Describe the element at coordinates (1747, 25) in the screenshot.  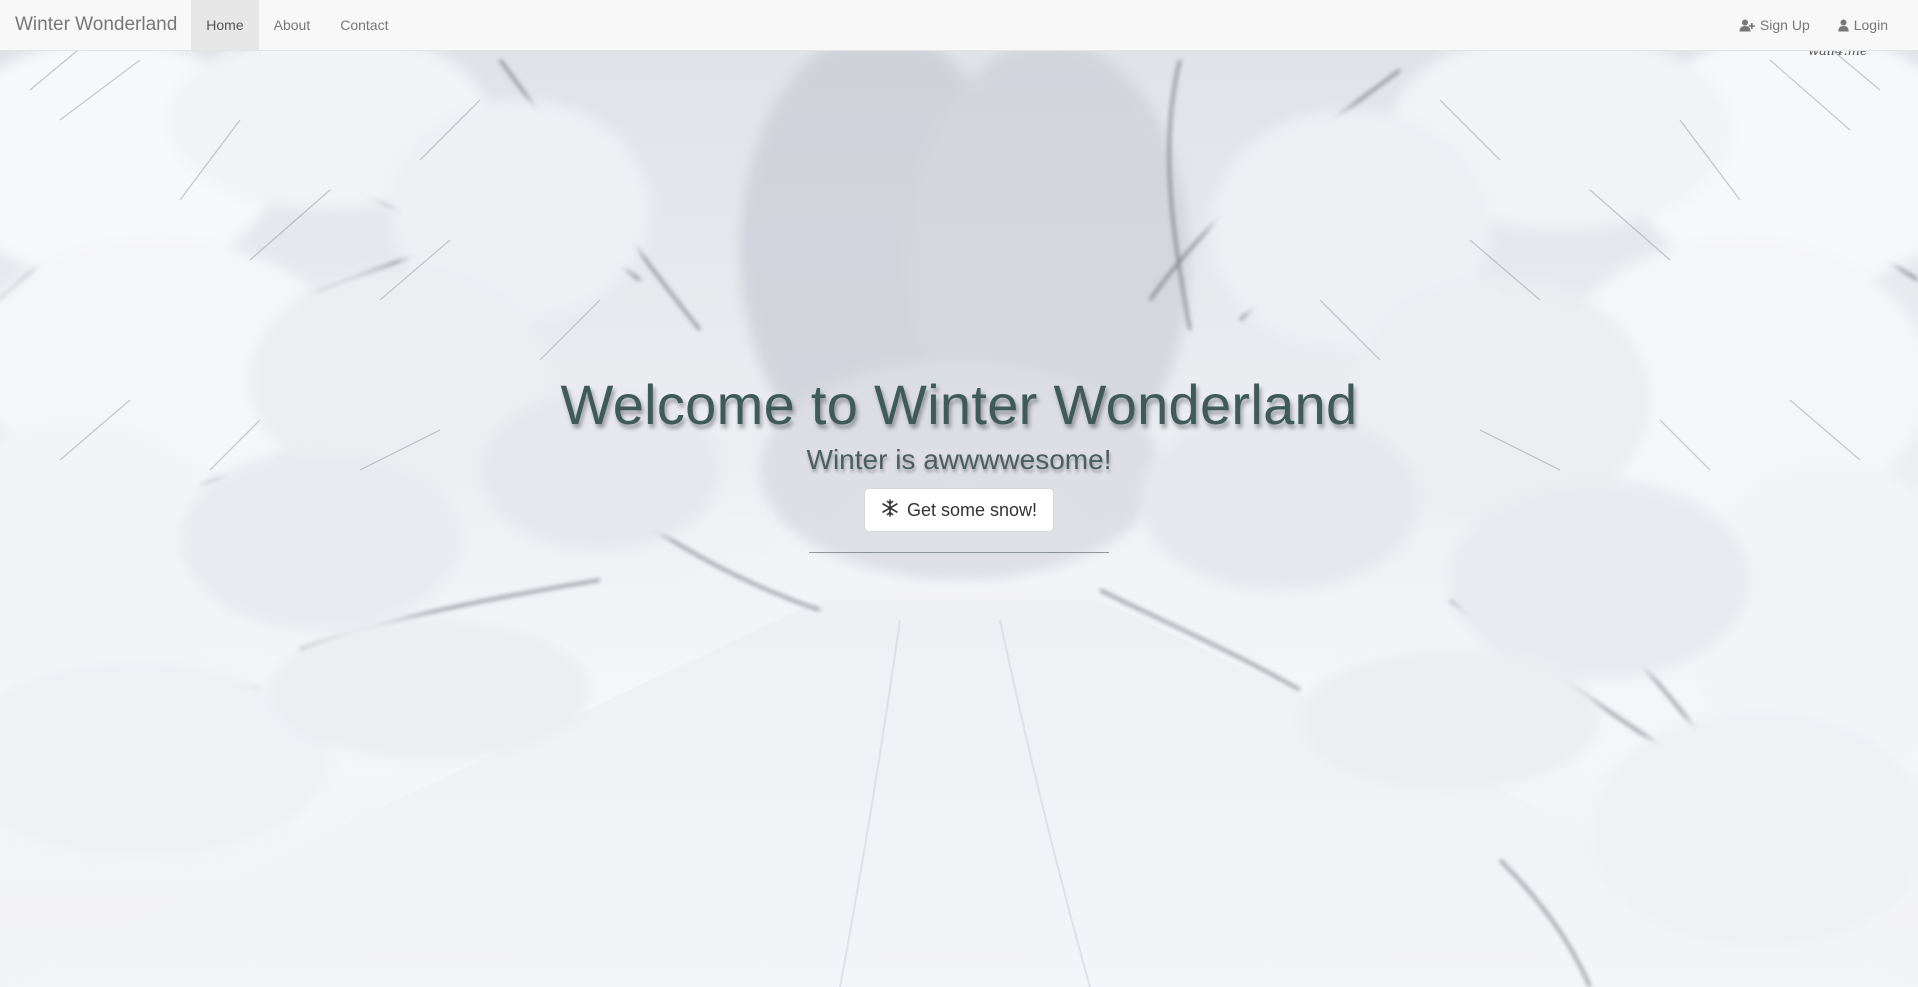
I see `user-plus-icon` at that location.